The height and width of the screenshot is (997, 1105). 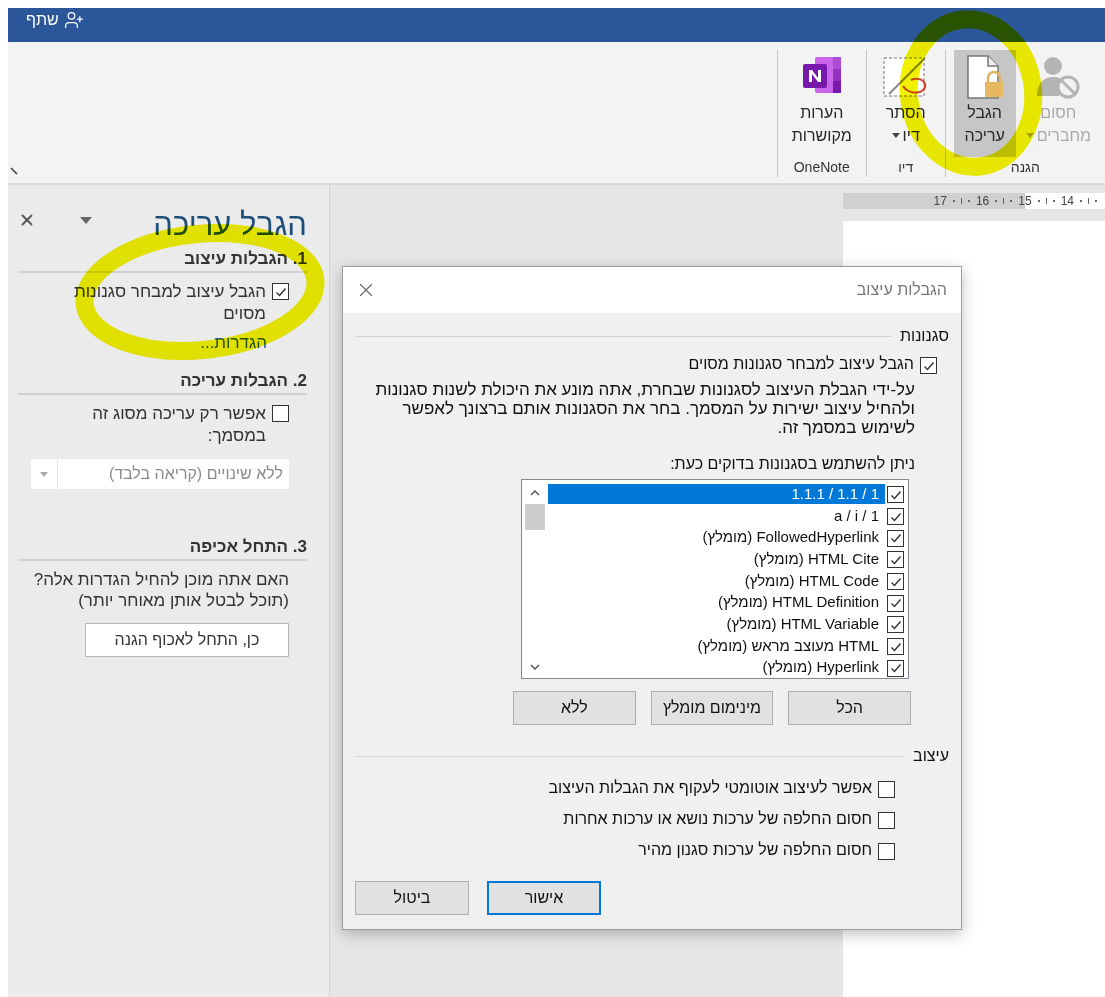 What do you see at coordinates (243, 380) in the screenshot?
I see `section-heading: 2. הגבלות עריכה` at bounding box center [243, 380].